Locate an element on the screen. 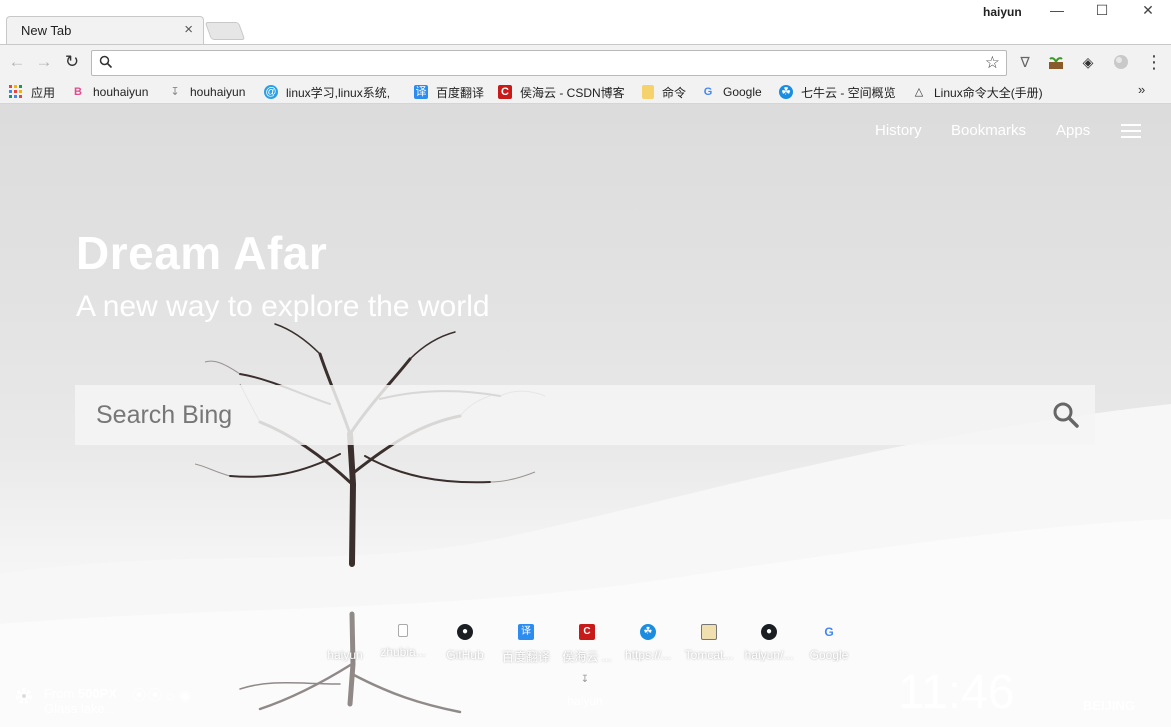 The width and height of the screenshot is (1171, 727). extension-circle-icon is located at coordinates (1121, 62).